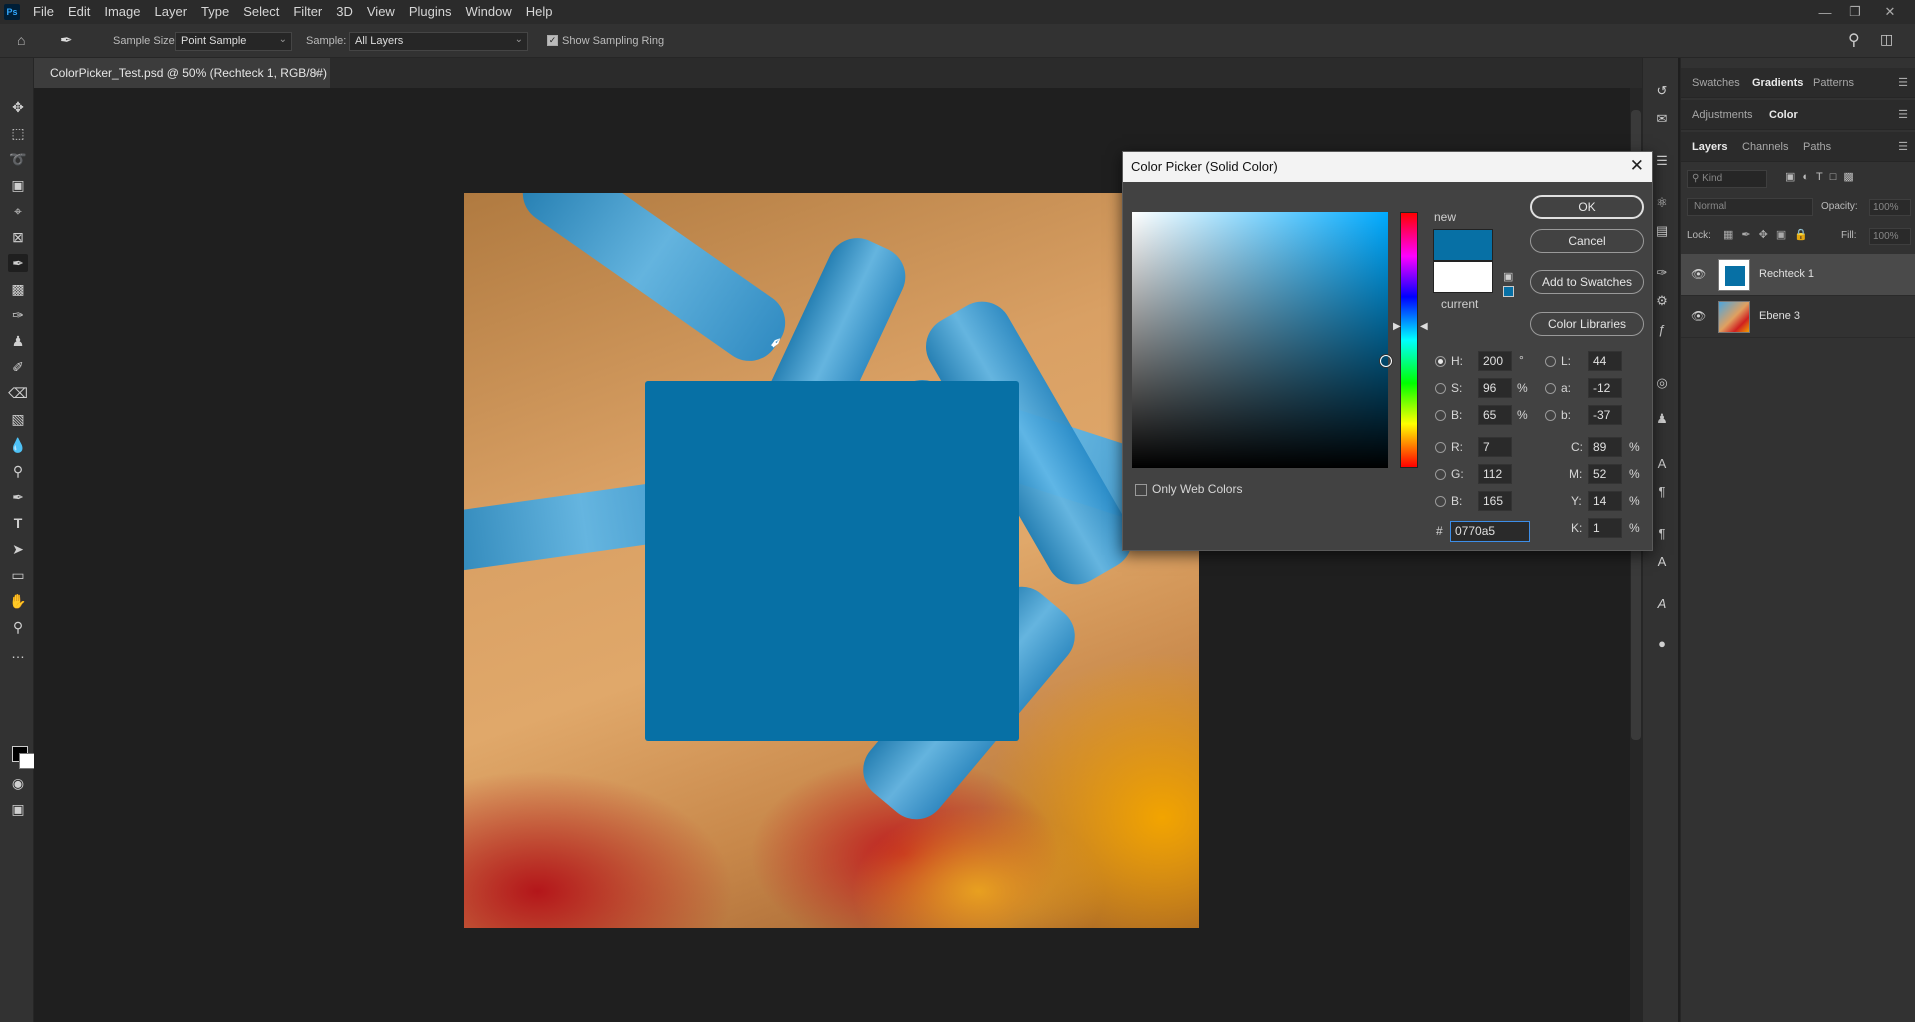 The image size is (1915, 1022). I want to click on marquee-tool-icon: ⬚, so click(18, 133).